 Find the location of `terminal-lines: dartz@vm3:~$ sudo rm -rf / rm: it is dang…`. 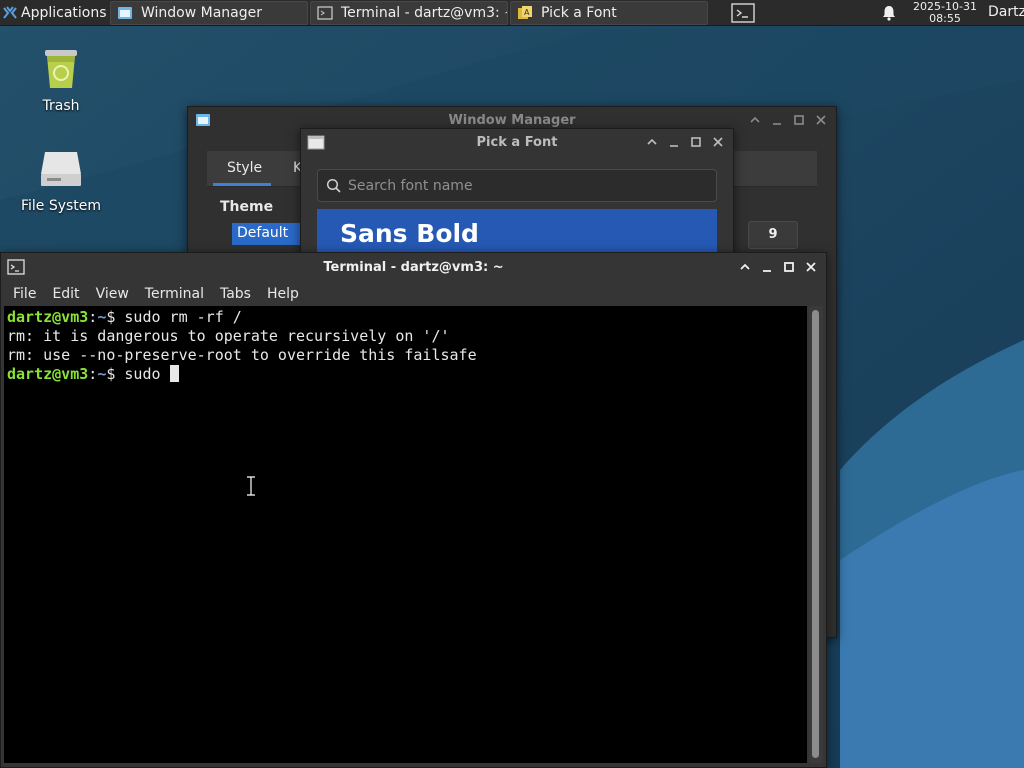

terminal-lines: dartz@vm3:~$ sudo rm -rf / rm: it is dang… is located at coordinates (242, 346).